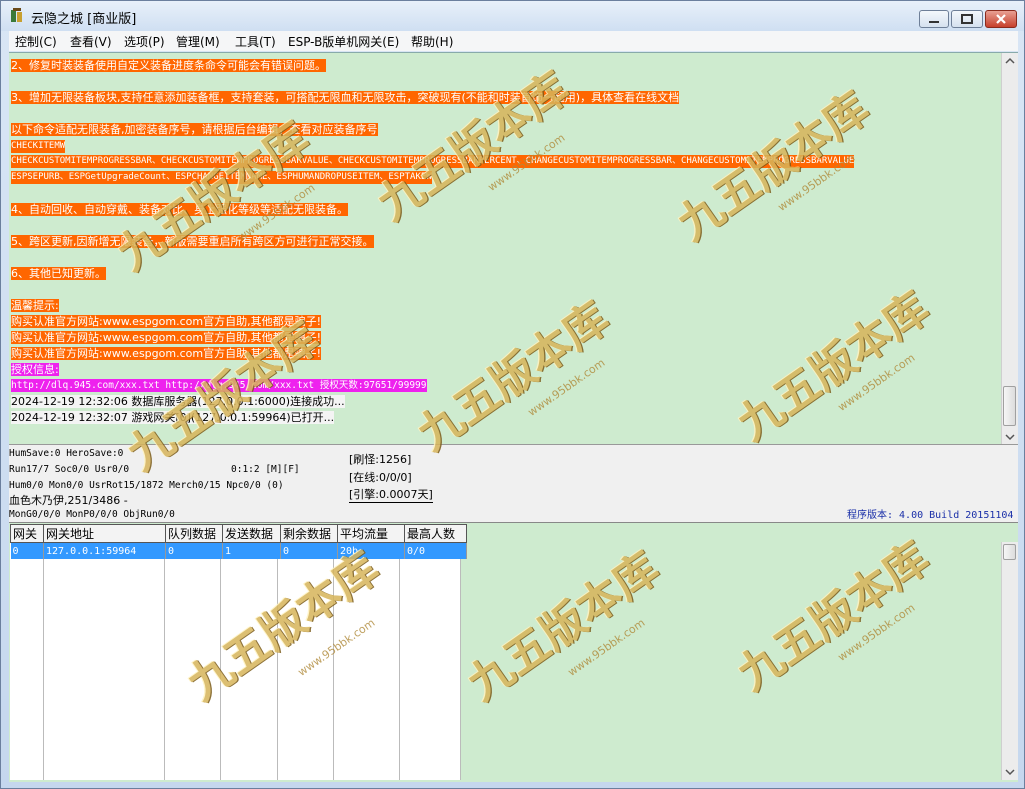 The image size is (1025, 789). What do you see at coordinates (432, 41) in the screenshot?
I see `menu-help: 帮助(H)` at bounding box center [432, 41].